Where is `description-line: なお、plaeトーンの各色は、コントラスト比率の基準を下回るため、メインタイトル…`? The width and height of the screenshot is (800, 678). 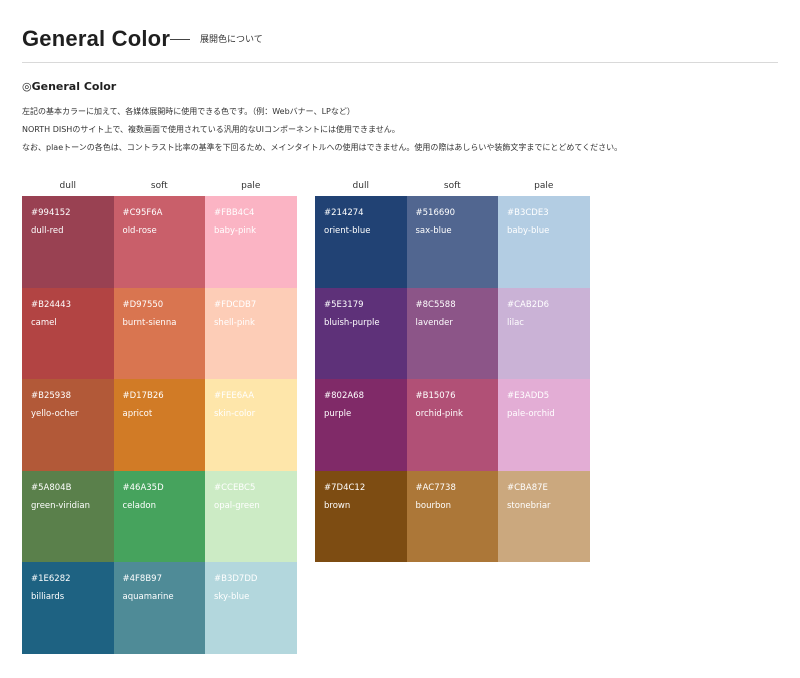 description-line: なお、plaeトーンの各色は、コントラスト比率の基準を下回るため、メインタイトル… is located at coordinates (322, 147).